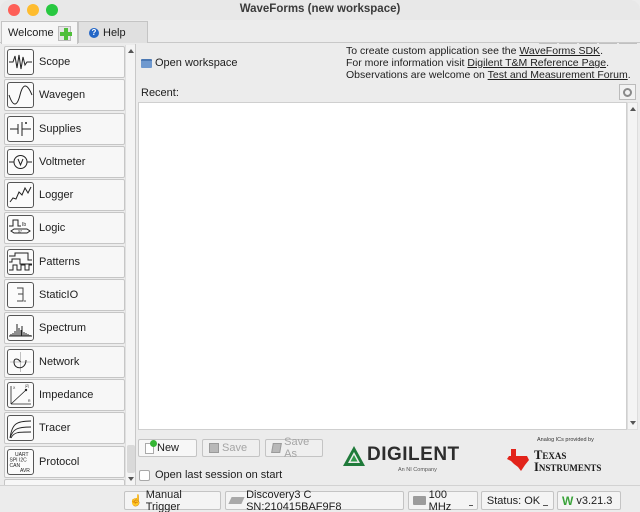 This screenshot has width=640, height=512. I want to click on save-as-button: Save As, so click(294, 448).